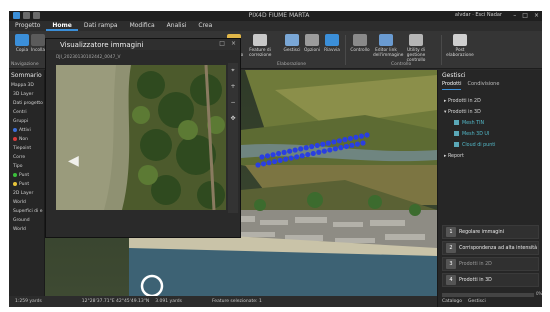 The image size is (550, 312). I want to click on tree-prodotti-3d: ▾ Prodotti in 3D, so click(490, 112).